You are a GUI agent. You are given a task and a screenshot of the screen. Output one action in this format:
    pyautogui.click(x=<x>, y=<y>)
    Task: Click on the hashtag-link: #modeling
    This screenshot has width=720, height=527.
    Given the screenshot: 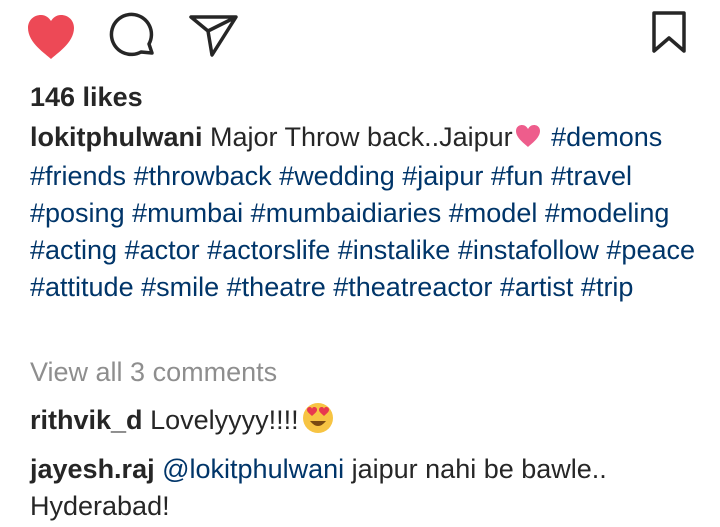 What is the action you would take?
    pyautogui.click(x=607, y=213)
    